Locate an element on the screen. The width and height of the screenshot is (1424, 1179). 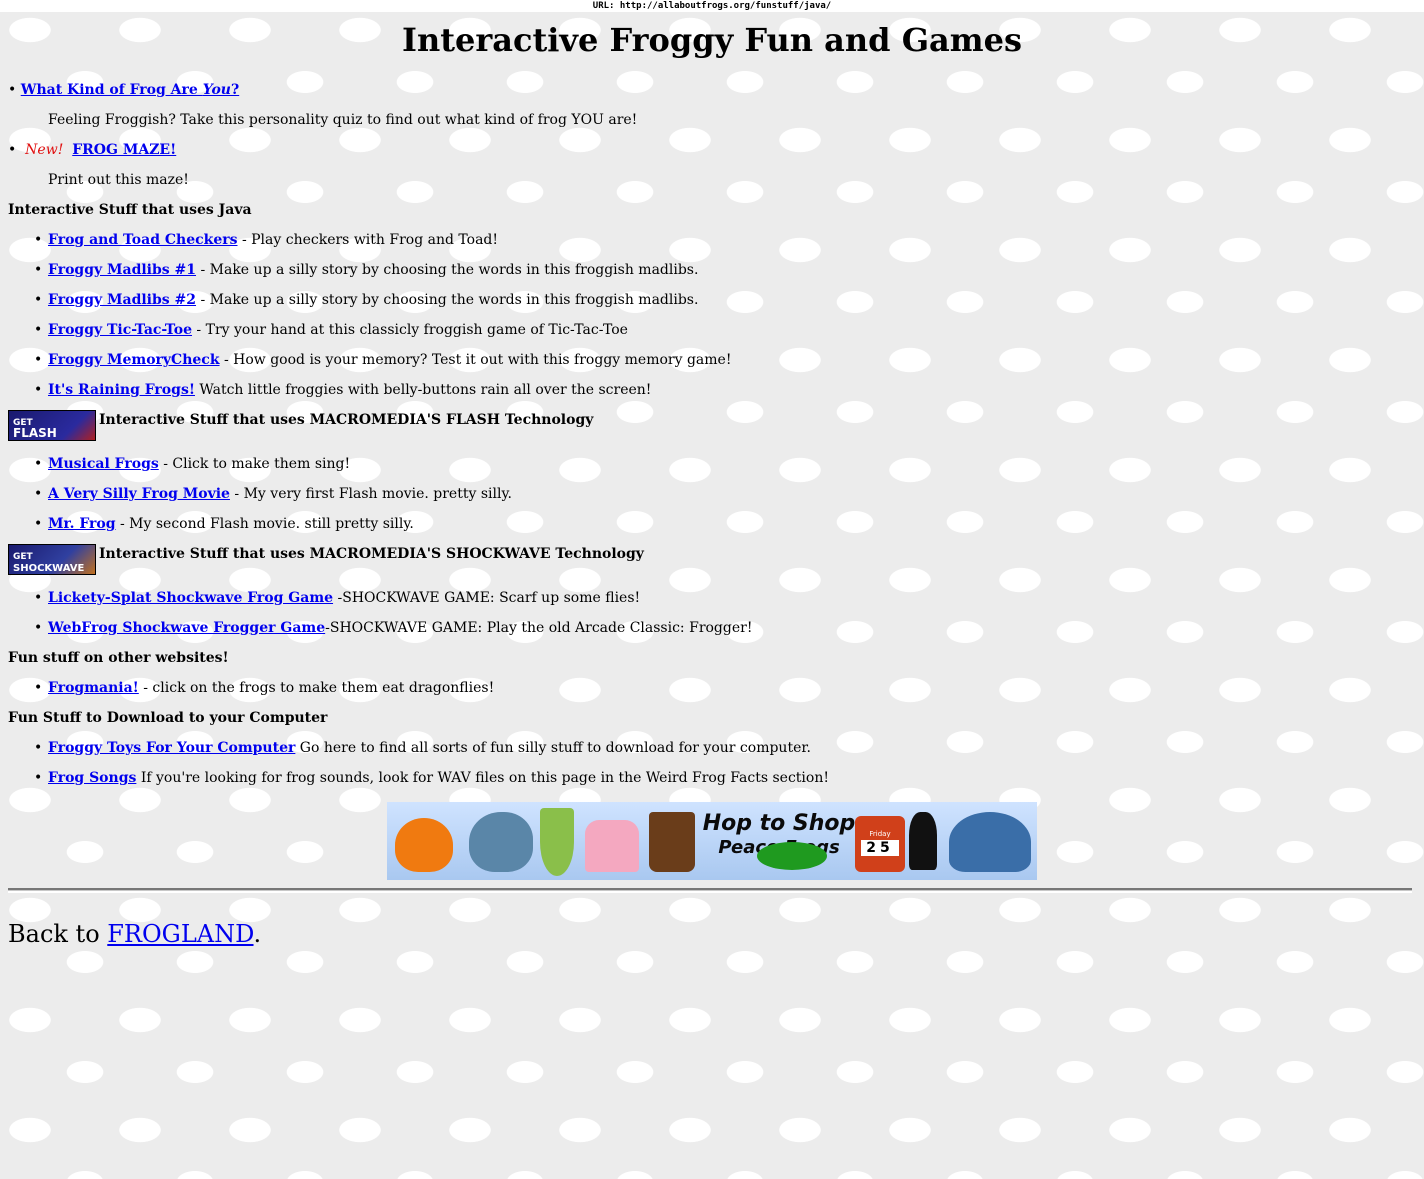
item-link: Froggy Toys For Your Computer is located at coordinates (171, 748).